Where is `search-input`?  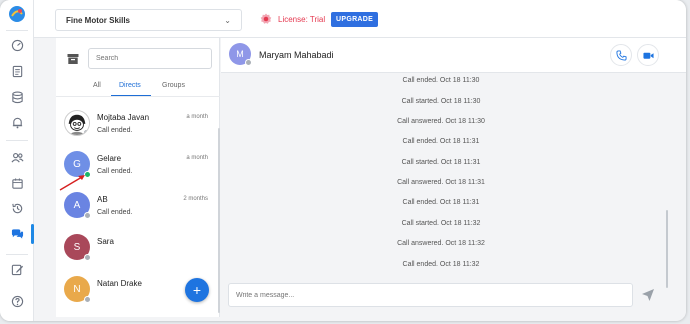 search-input is located at coordinates (150, 58).